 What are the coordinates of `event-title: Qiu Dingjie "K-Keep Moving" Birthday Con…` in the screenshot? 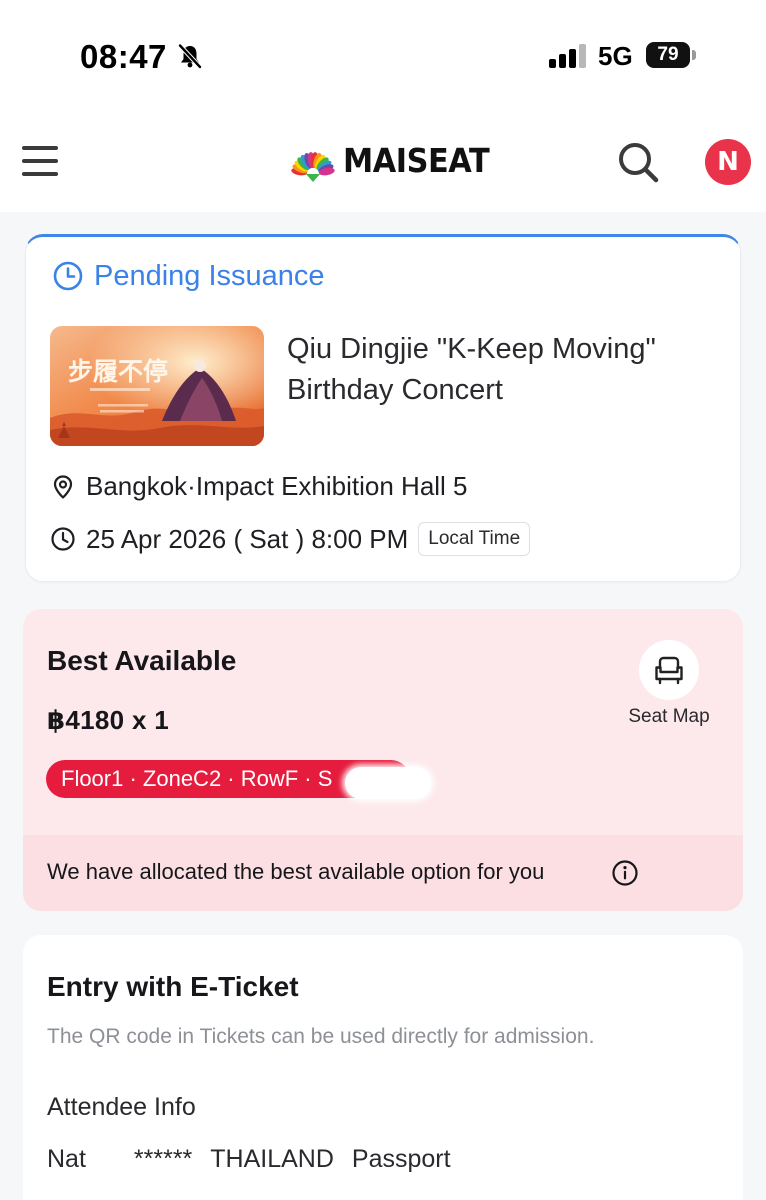 It's located at (507, 370).